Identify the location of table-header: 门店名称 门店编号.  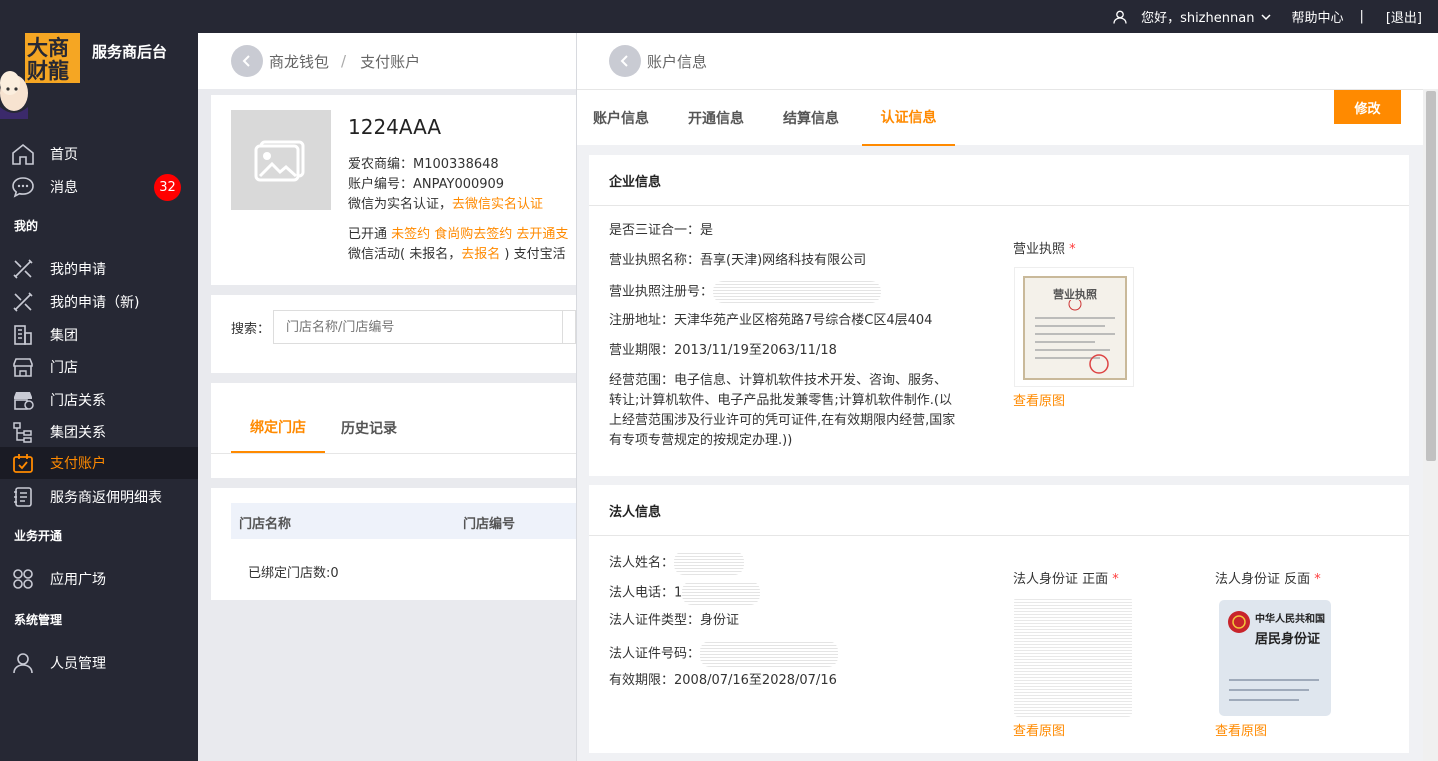
(403, 521).